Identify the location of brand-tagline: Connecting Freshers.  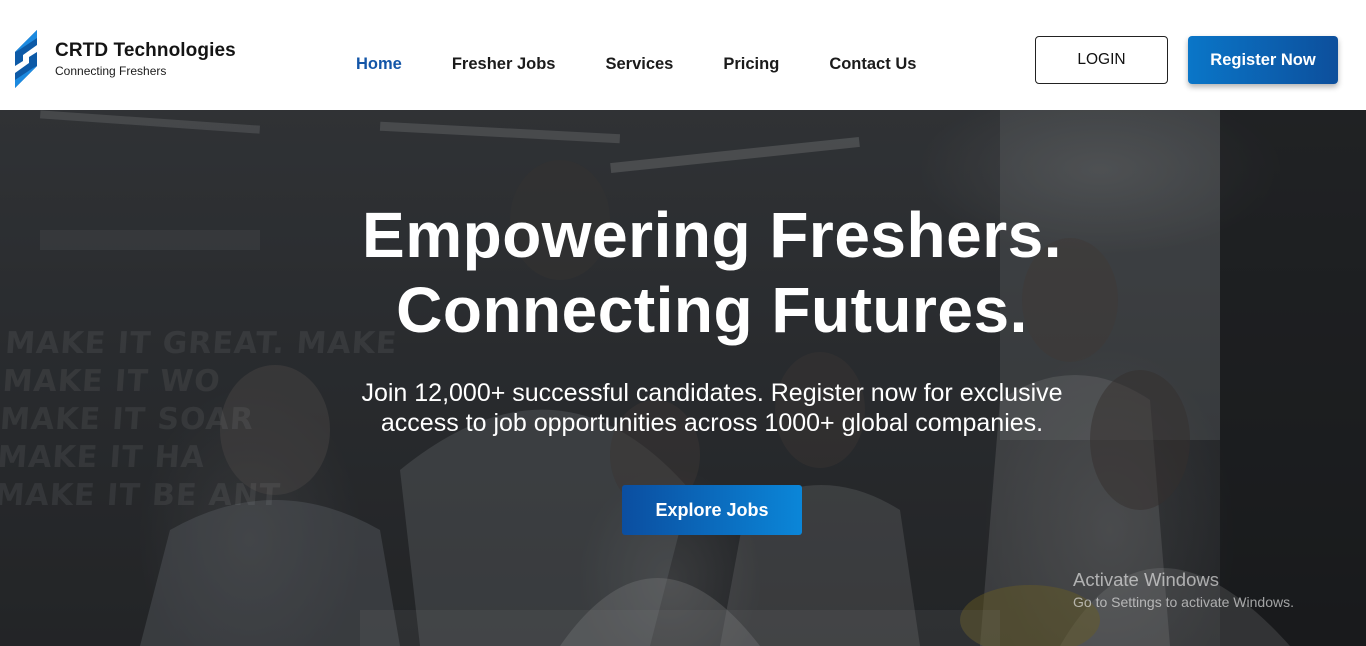
(111, 70).